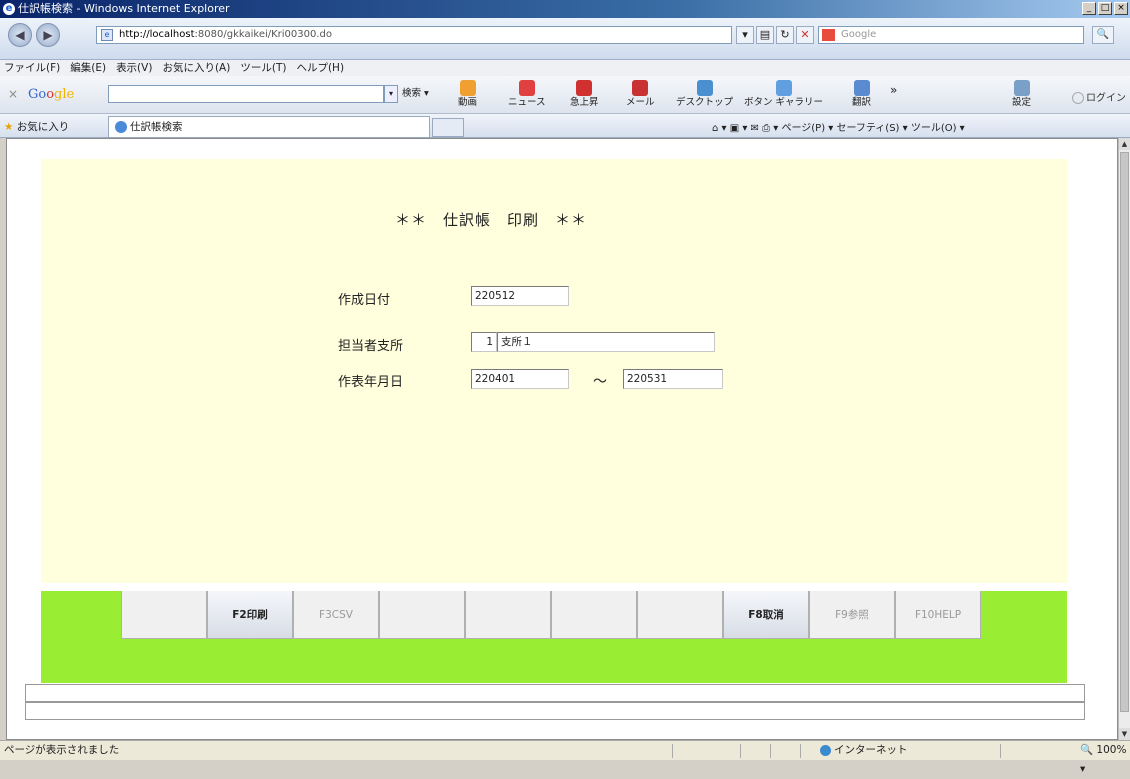 Image resolution: width=1130 pixels, height=779 pixels. I want to click on search-input: Google, so click(951, 35).